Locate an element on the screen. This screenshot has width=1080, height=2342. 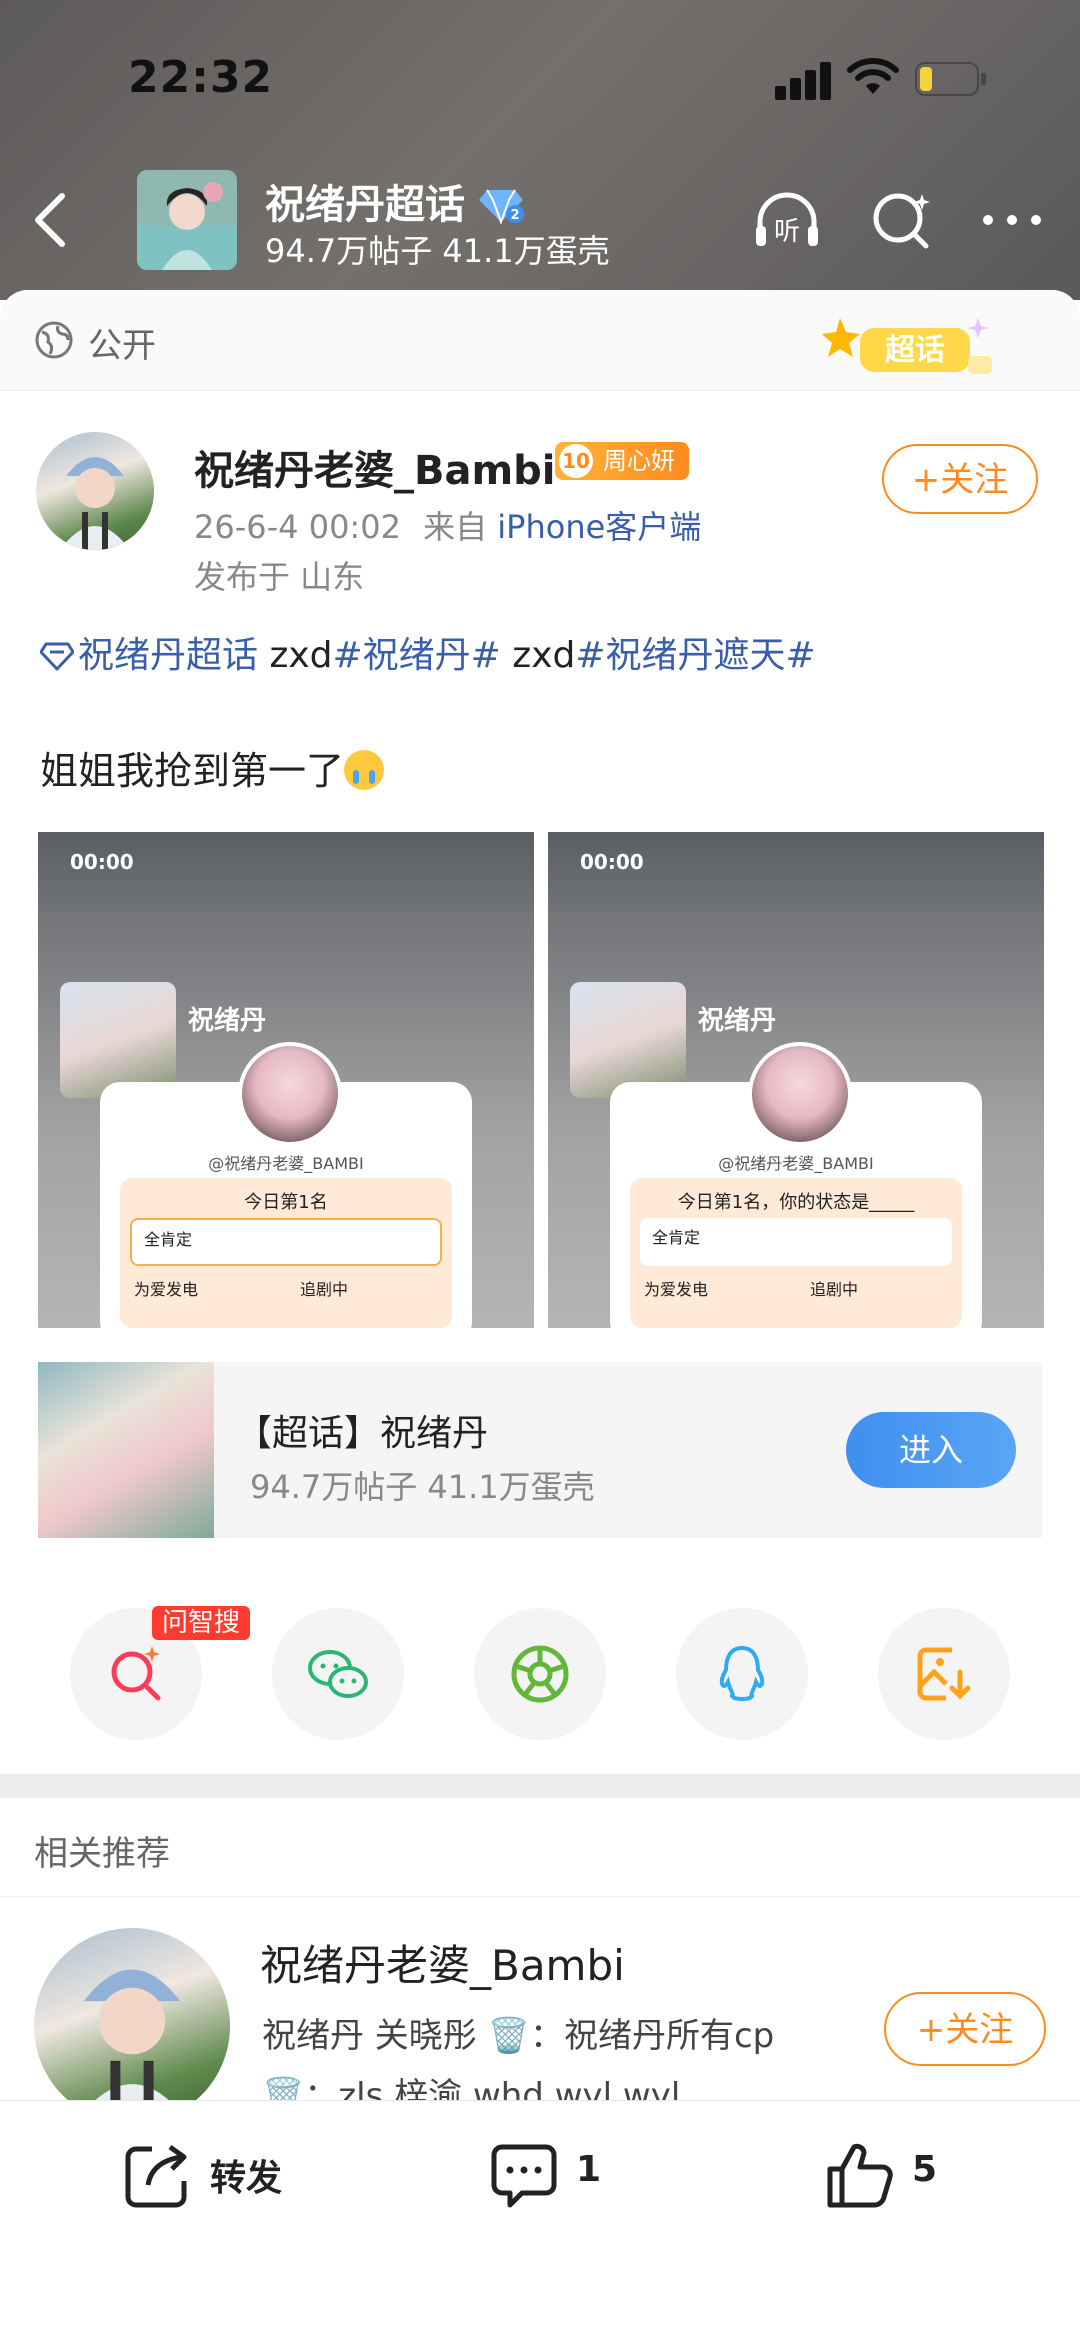
post-location: 发布于 山东 is located at coordinates (279, 577).